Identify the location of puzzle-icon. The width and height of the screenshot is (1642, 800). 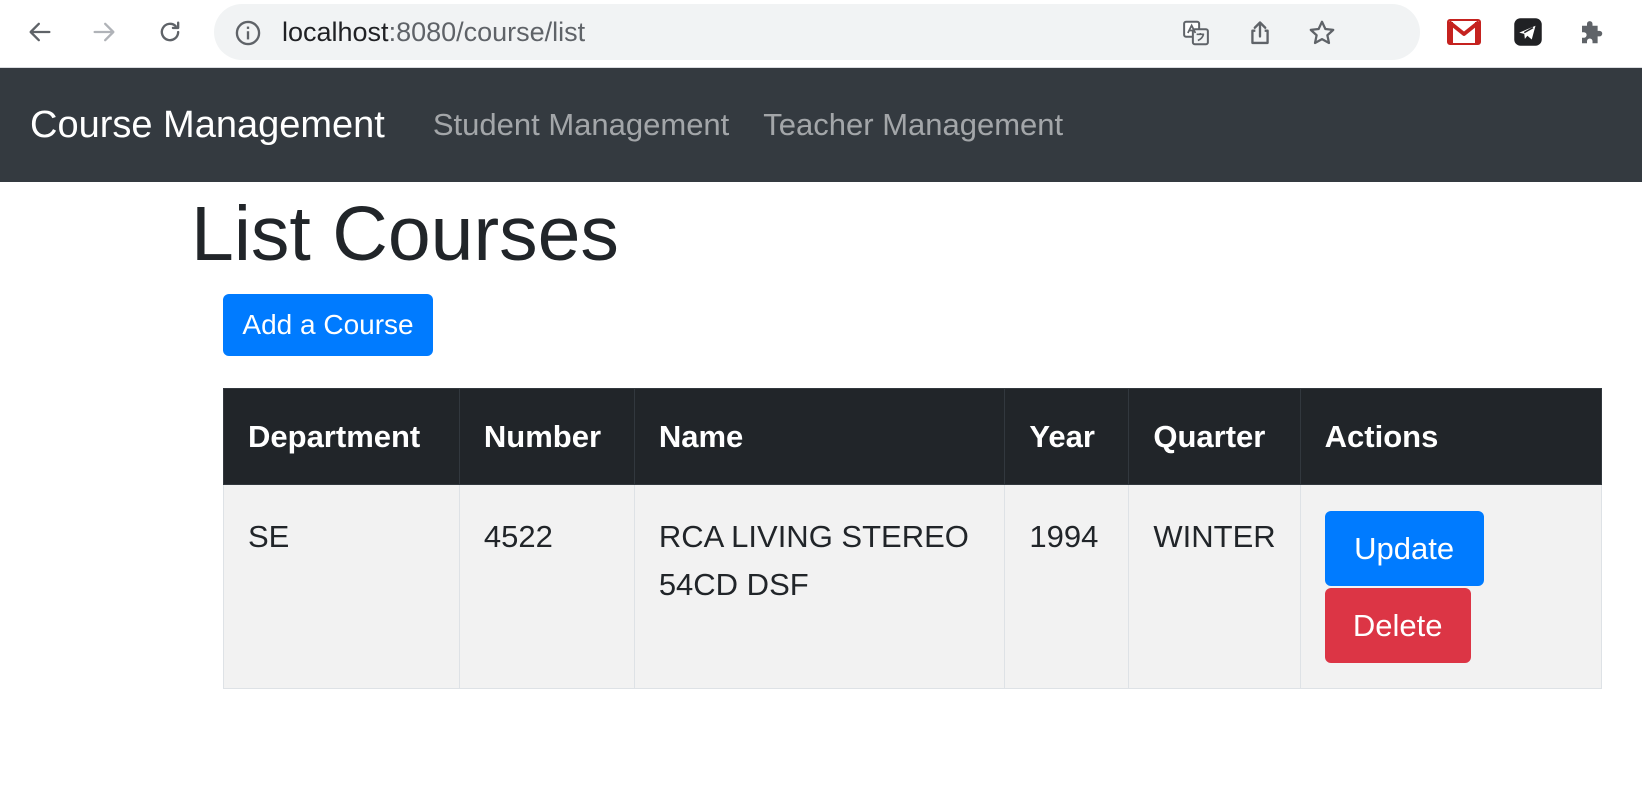
(1592, 32).